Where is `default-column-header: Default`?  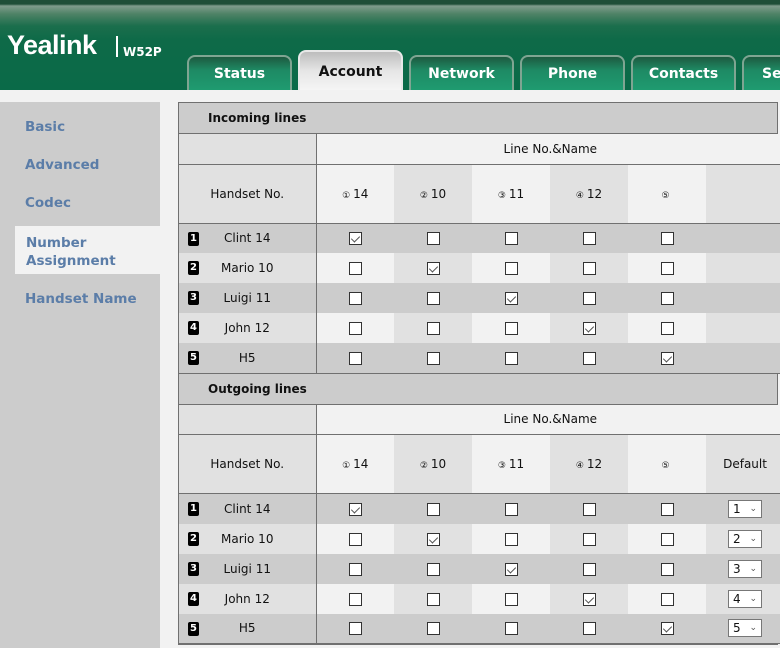 default-column-header: Default is located at coordinates (743, 464).